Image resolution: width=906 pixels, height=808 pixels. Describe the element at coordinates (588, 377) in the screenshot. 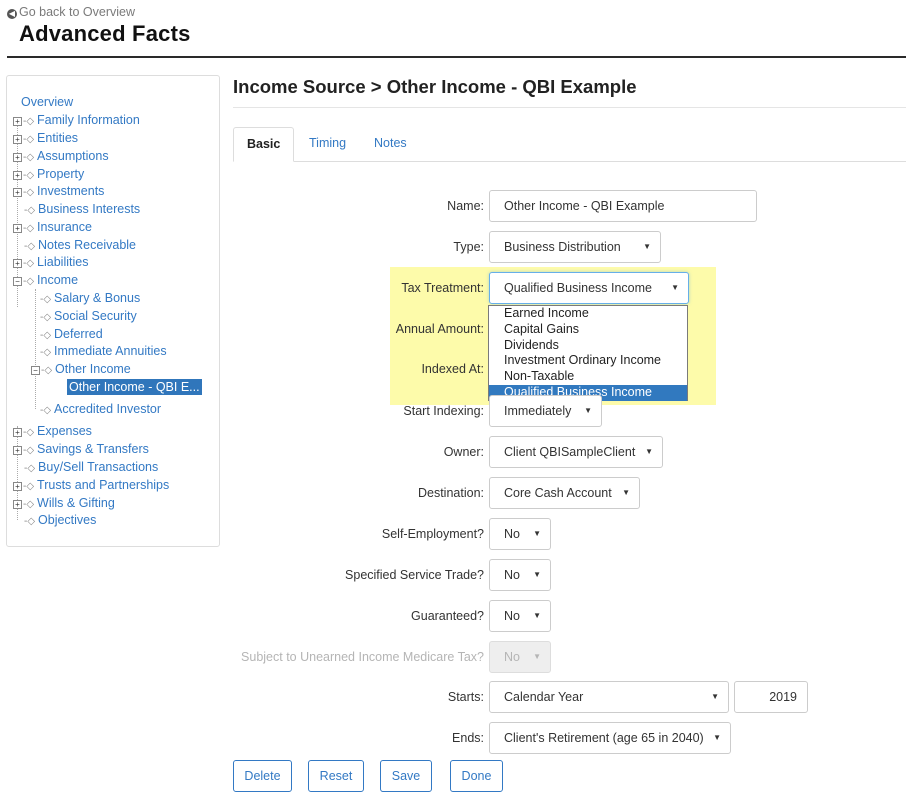

I see `tax-option-non-taxable: Non-Taxable` at that location.